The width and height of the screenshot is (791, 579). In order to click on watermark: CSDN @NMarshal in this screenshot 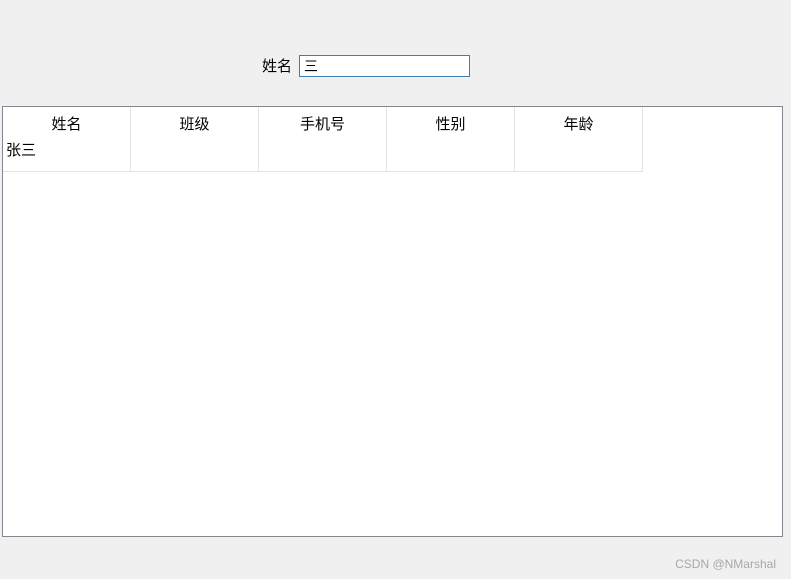, I will do `click(725, 564)`.